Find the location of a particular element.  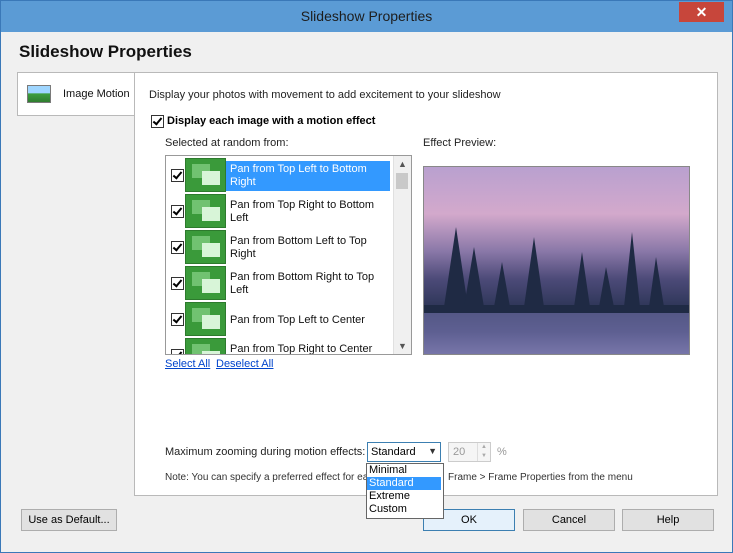

list-item: Pan from Top Left to Bottom Right is located at coordinates (279, 176).